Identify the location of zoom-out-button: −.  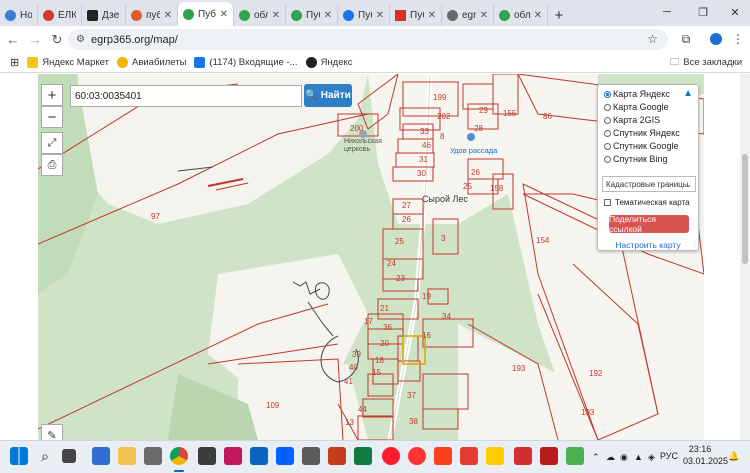
(52, 117).